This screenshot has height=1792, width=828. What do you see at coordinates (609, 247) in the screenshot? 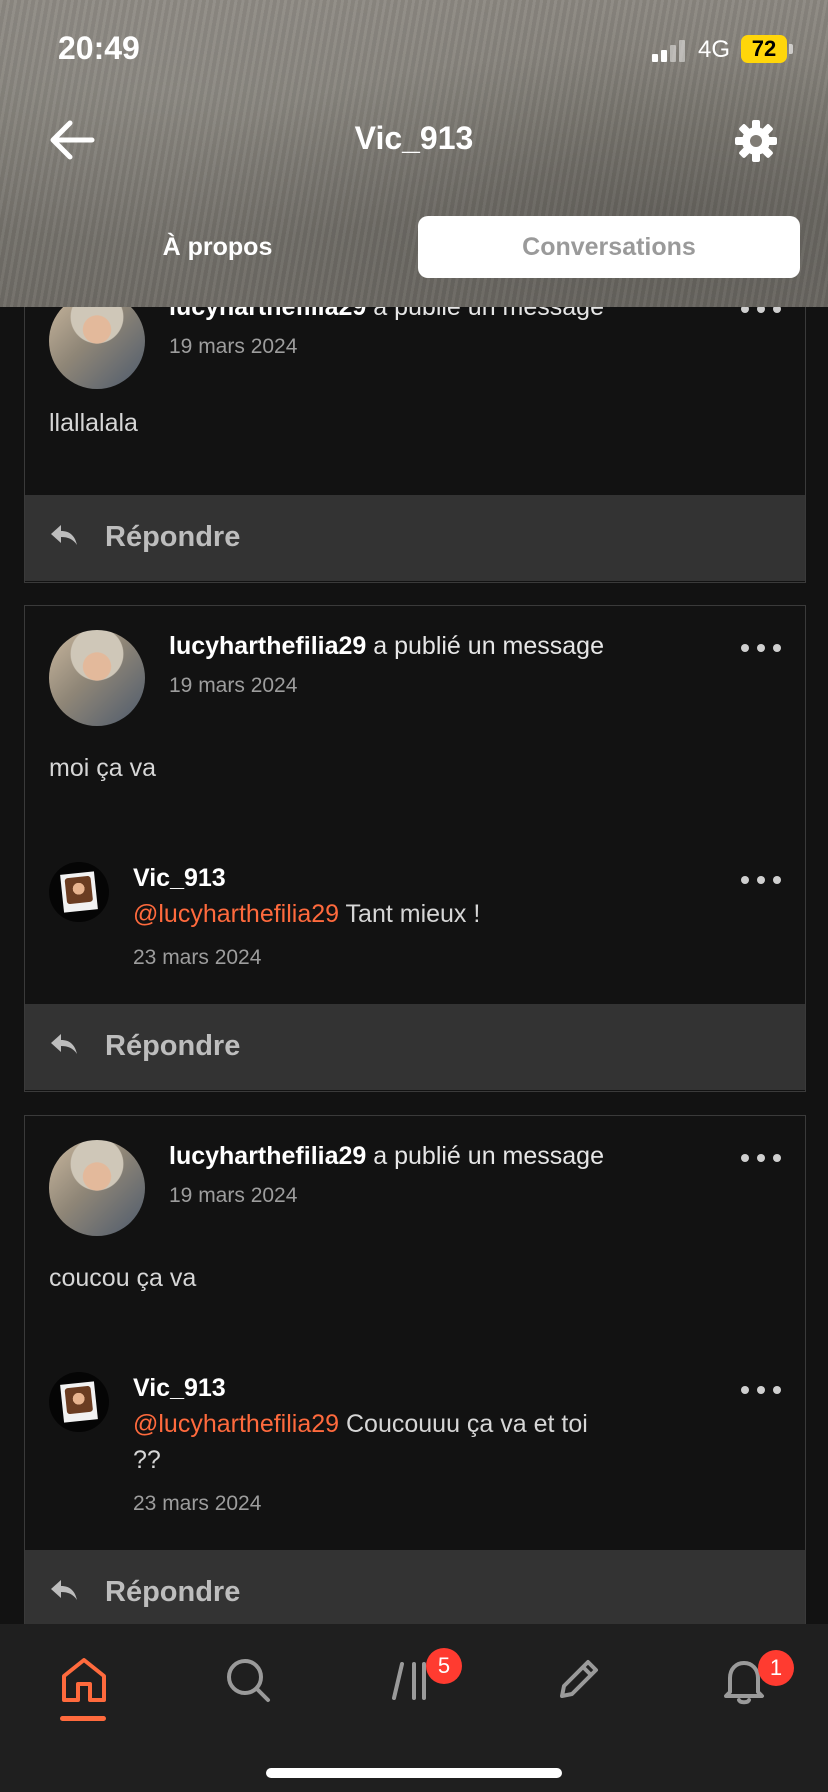
I see `tab-conversations: Conversations` at bounding box center [609, 247].